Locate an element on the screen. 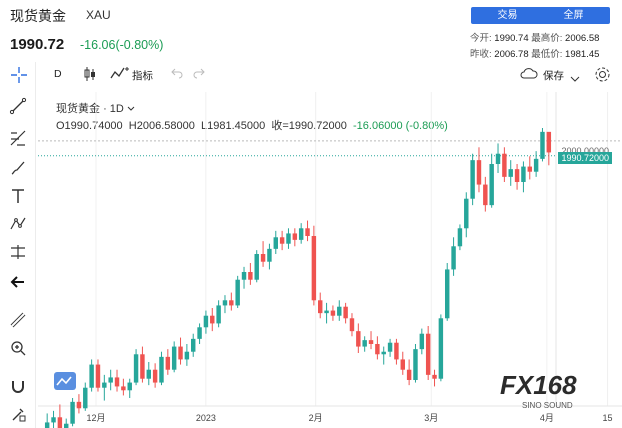 This screenshot has height=428, width=622. pattern-icon is located at coordinates (18, 224).